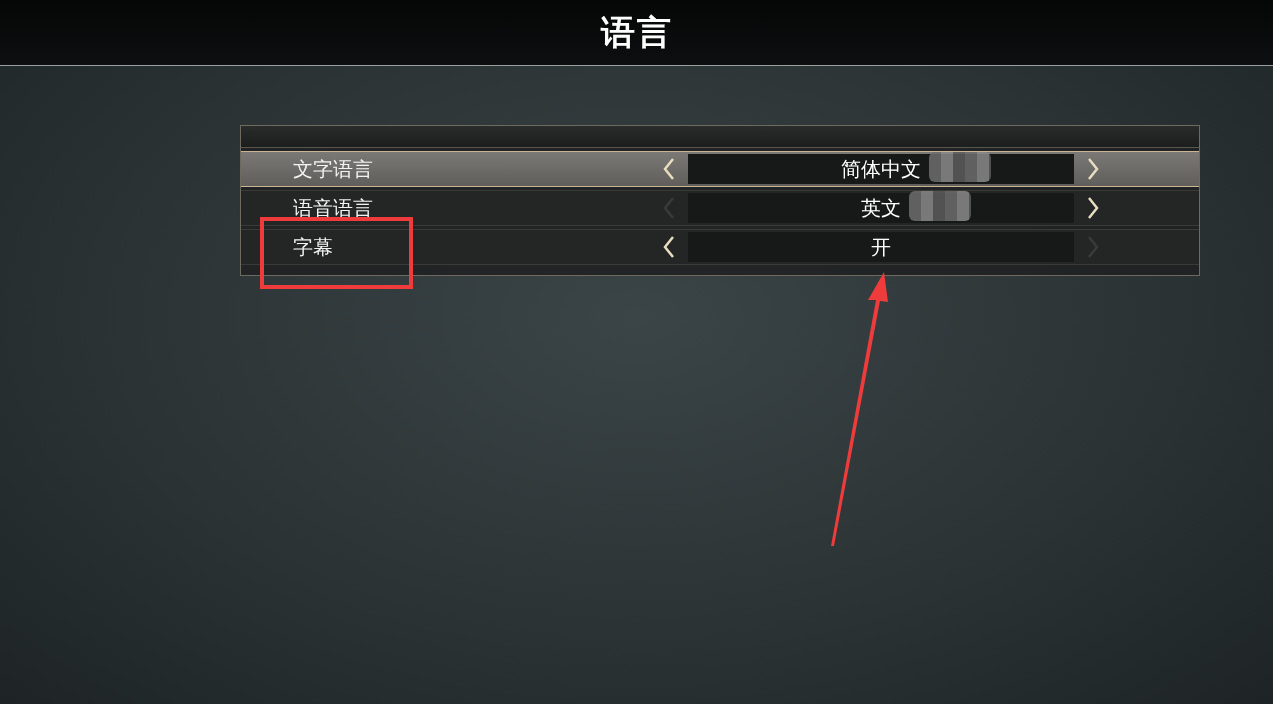  I want to click on setting-label: 文字语言, so click(333, 169).